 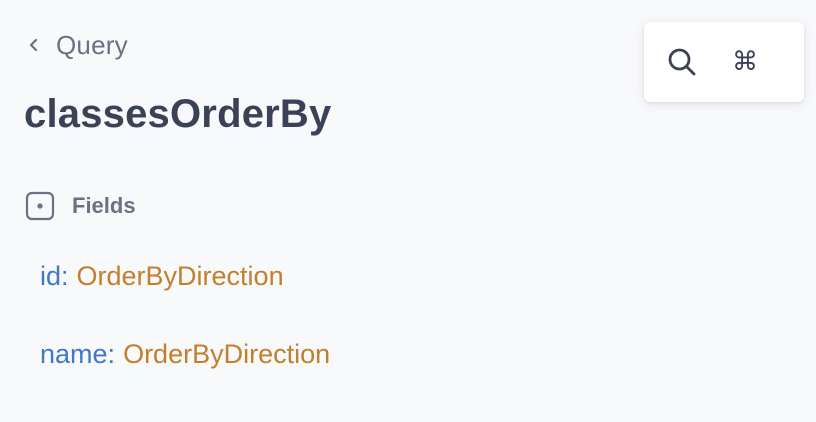 I want to click on command-key-icon: ⌘, so click(x=745, y=62).